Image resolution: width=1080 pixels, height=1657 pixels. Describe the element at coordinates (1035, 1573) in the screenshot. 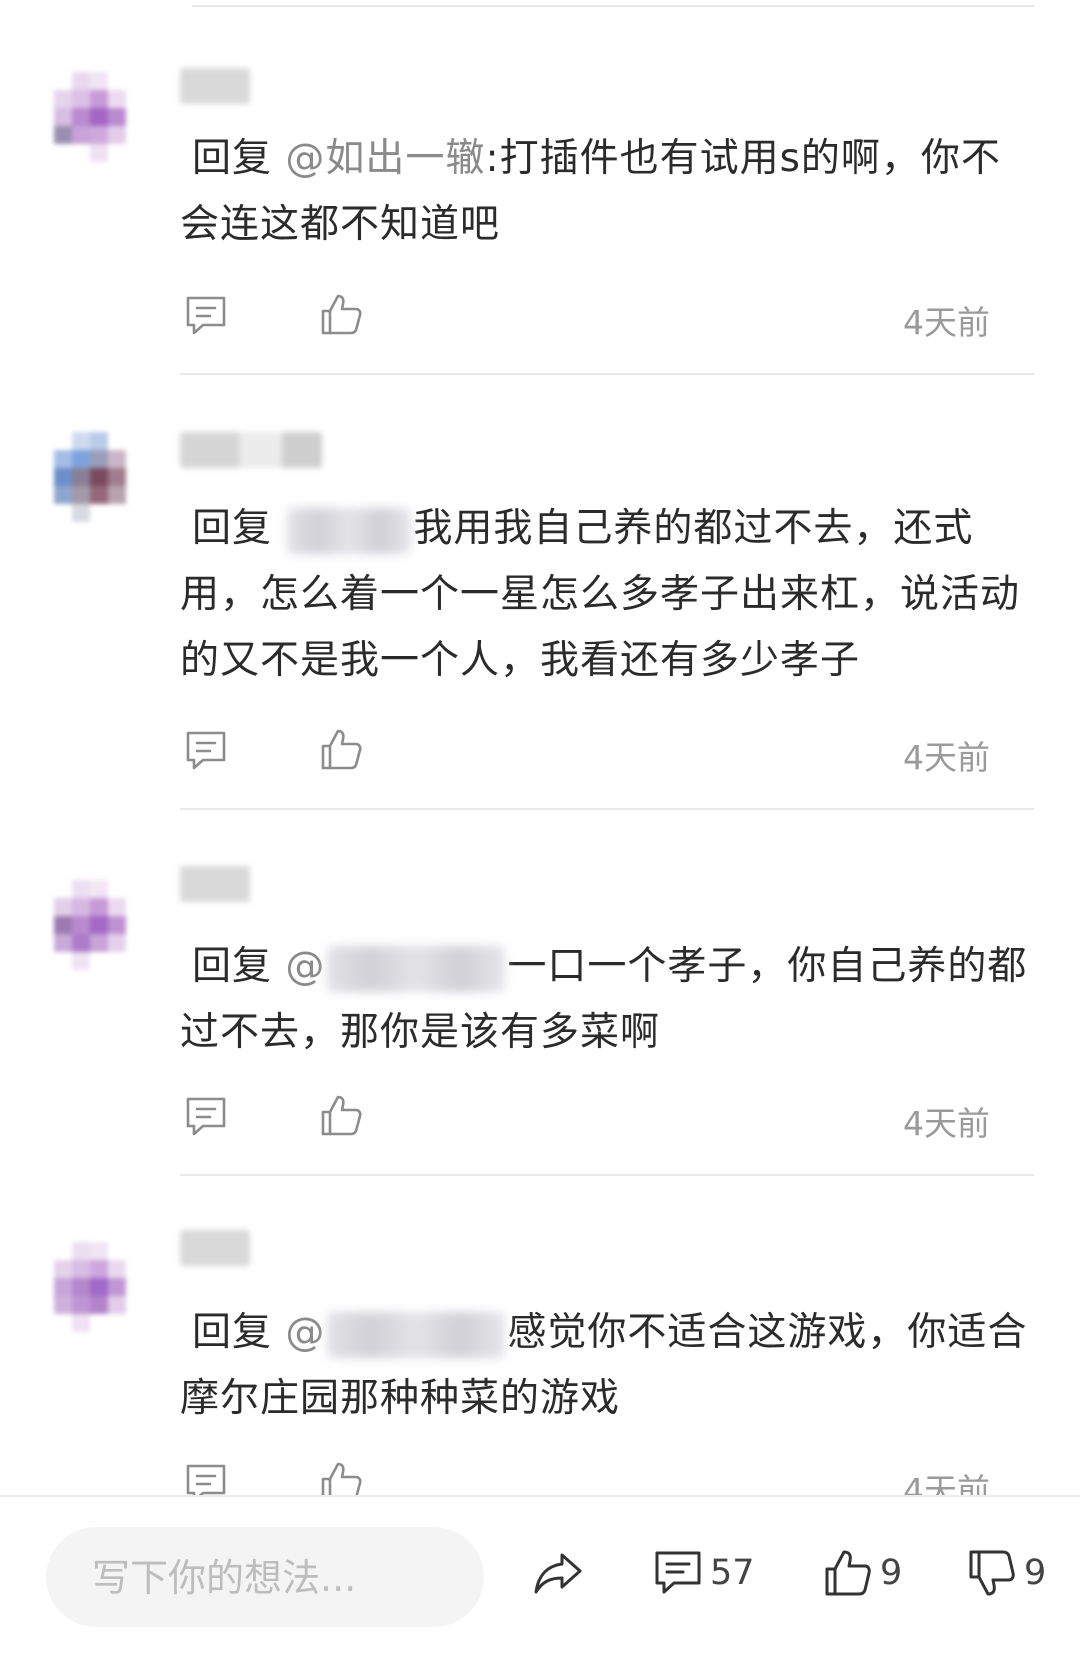

I see `dislike-count: 9` at that location.